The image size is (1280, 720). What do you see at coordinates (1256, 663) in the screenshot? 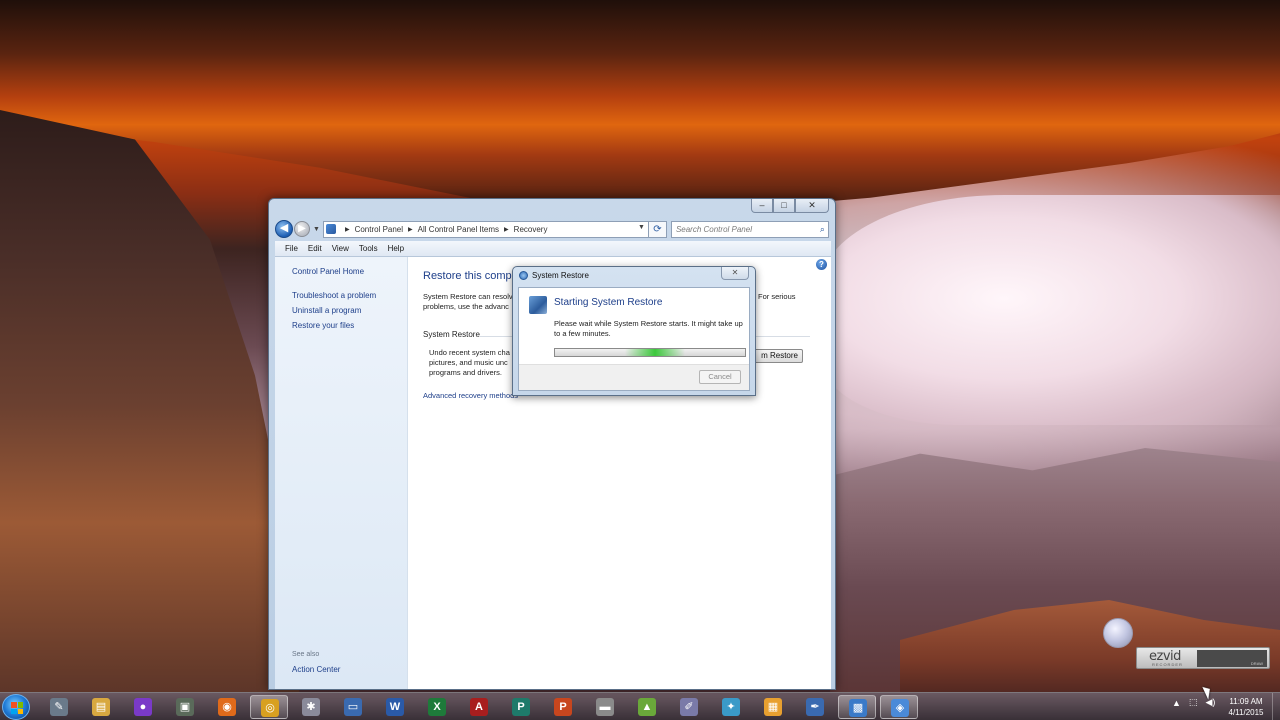
I see `ezvid-draw-label: DRAW` at bounding box center [1256, 663].